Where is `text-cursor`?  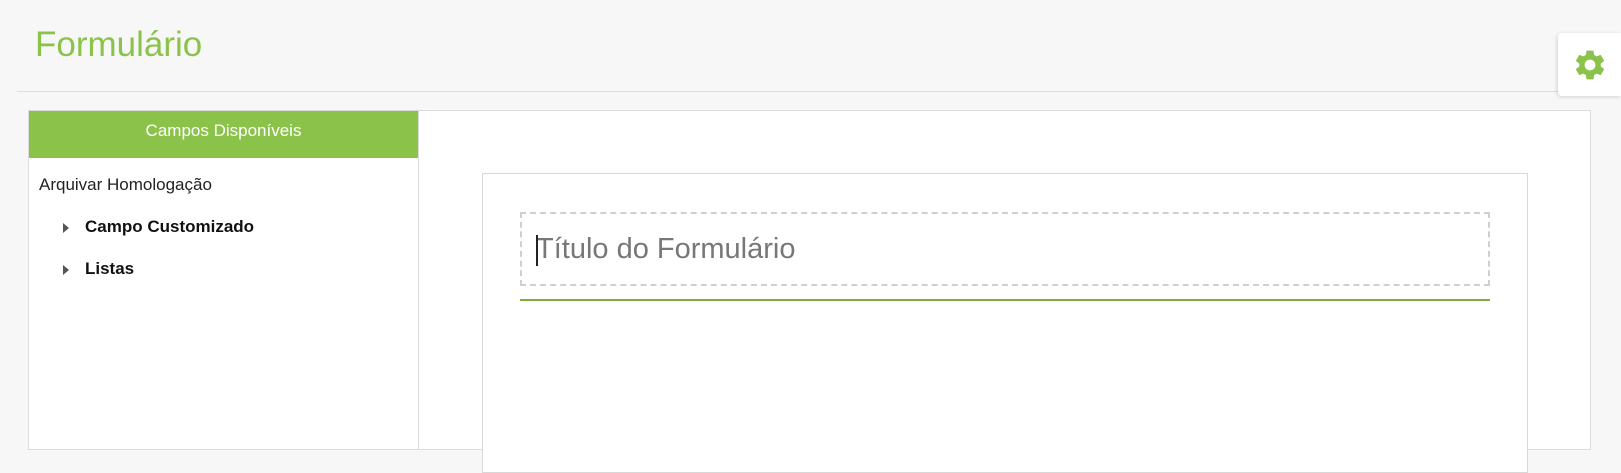
text-cursor is located at coordinates (537, 250).